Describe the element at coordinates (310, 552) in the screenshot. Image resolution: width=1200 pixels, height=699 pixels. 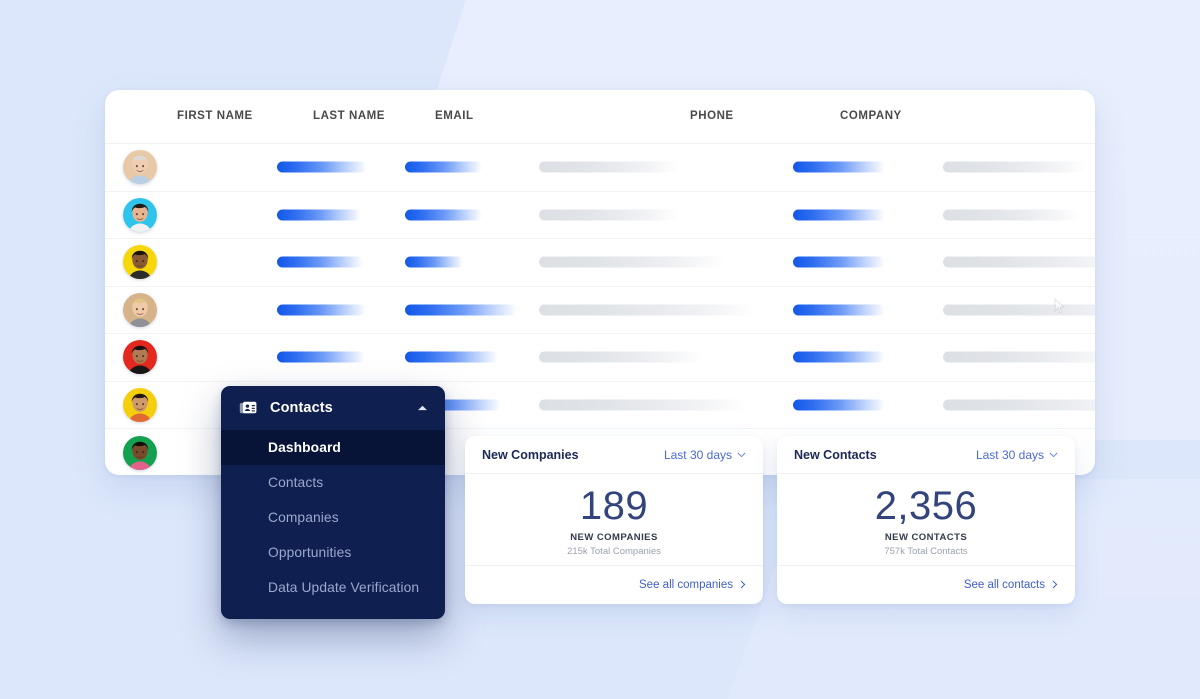
I see `nav-item-label: Opportunities` at that location.